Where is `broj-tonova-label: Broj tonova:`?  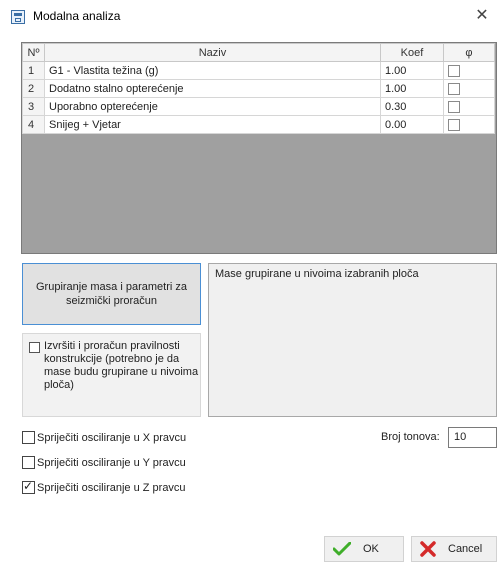 broj-tonova-label: Broj tonova: is located at coordinates (410, 437).